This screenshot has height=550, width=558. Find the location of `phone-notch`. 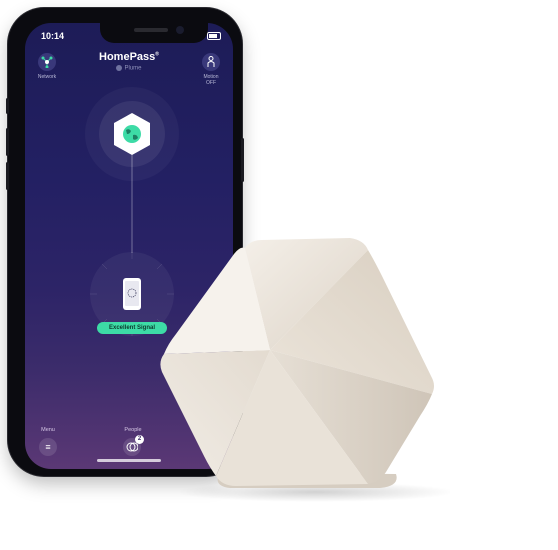

phone-notch is located at coordinates (154, 33).